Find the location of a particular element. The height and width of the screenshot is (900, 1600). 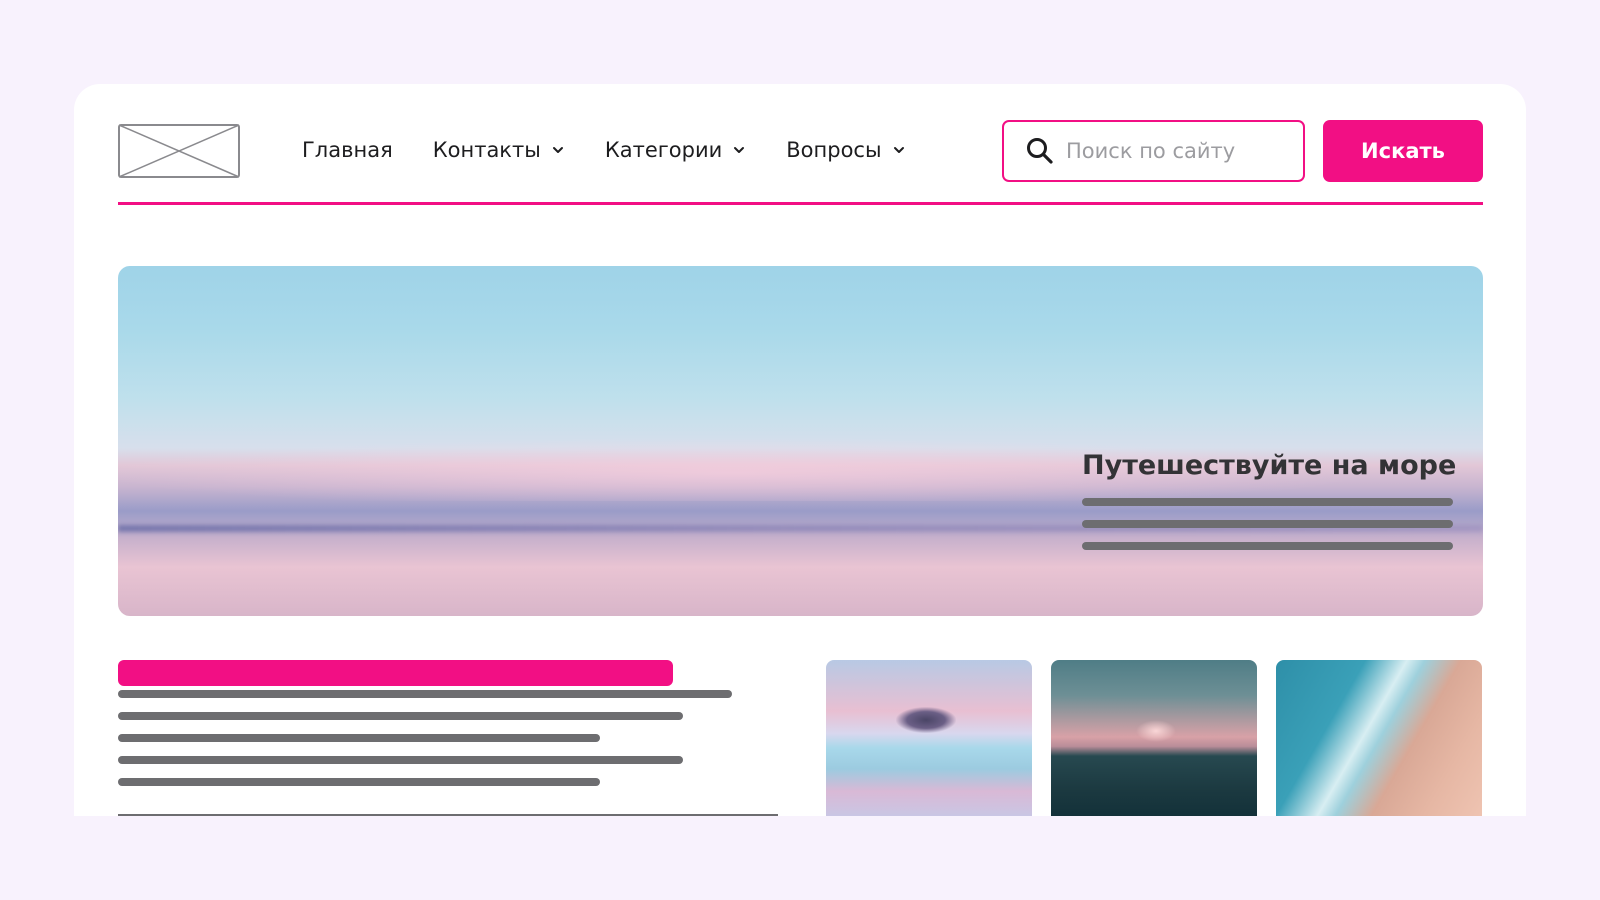

hero-title: Путешествуйте на море is located at coordinates (1269, 465).